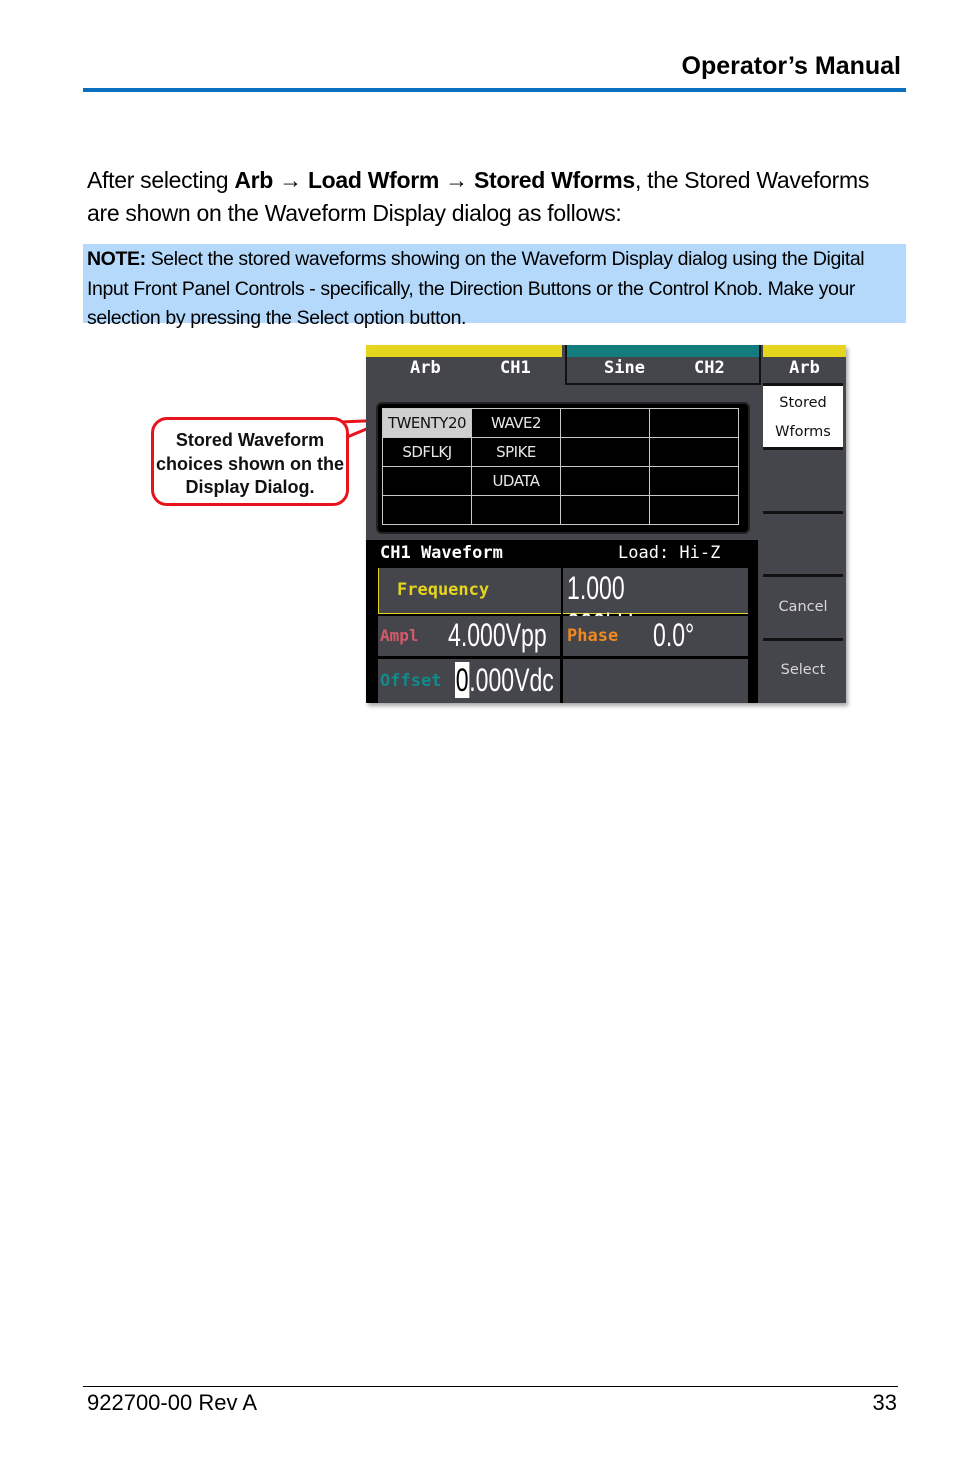 Image resolution: width=954 pixels, height=1475 pixels. Describe the element at coordinates (490, 1386) in the screenshot. I see `footer-rule` at that location.